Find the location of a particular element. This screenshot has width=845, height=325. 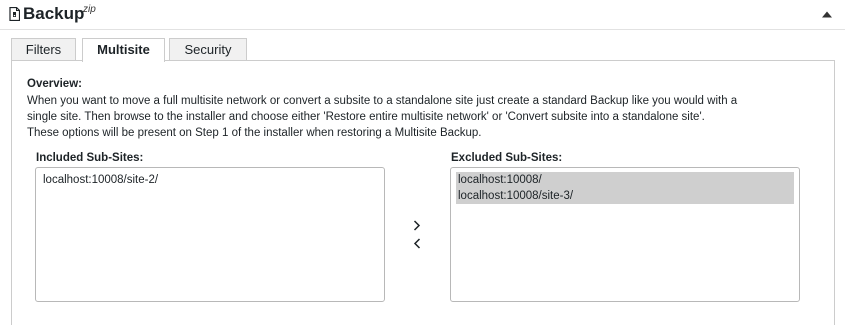

tab-multisite: Multisite is located at coordinates (123, 50).